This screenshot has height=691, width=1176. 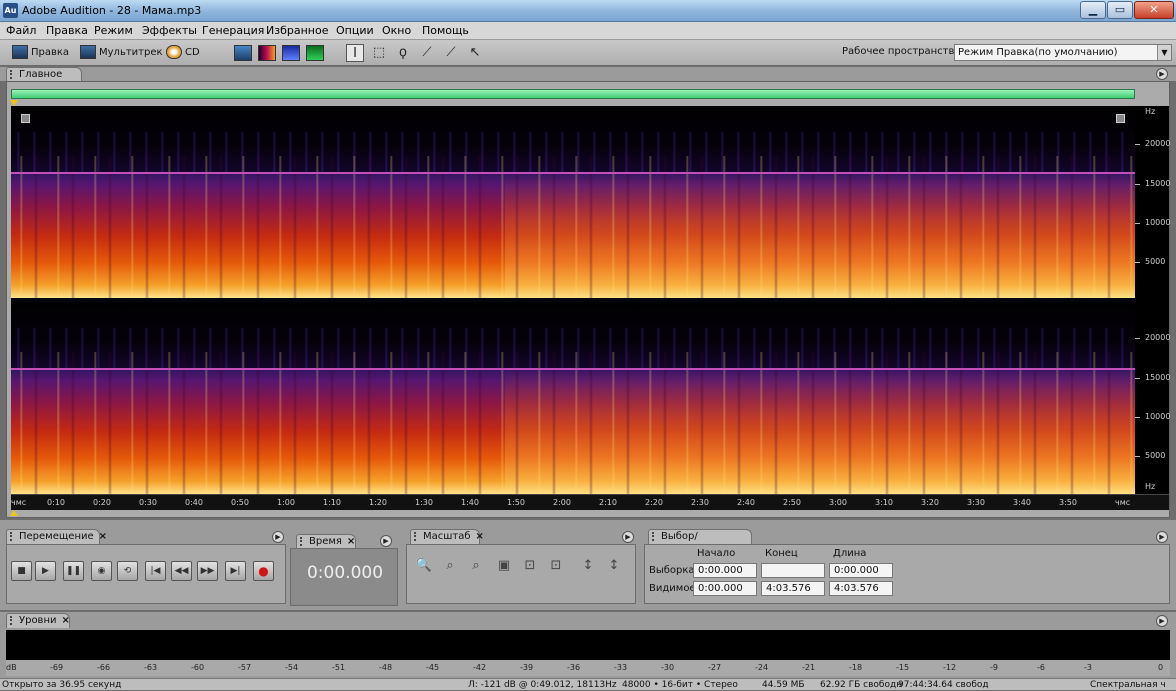 I want to click on waveform-icon, so click(x=20, y=52).